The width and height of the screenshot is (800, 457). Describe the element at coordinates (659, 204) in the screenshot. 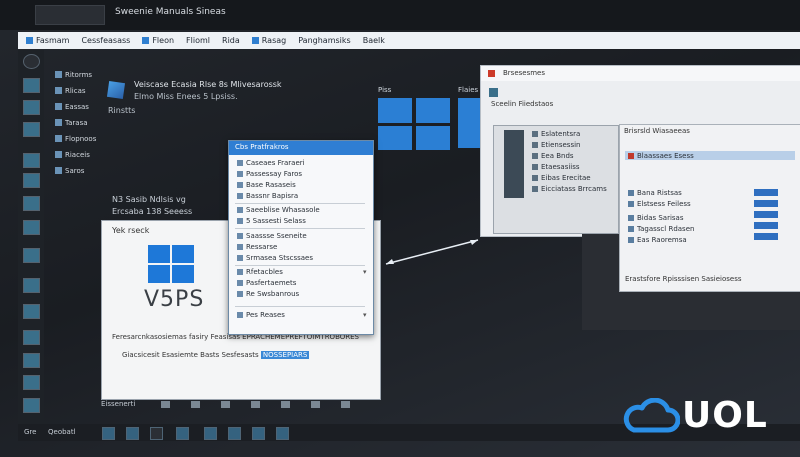

I see `list-item: Elstsess Feiless` at that location.